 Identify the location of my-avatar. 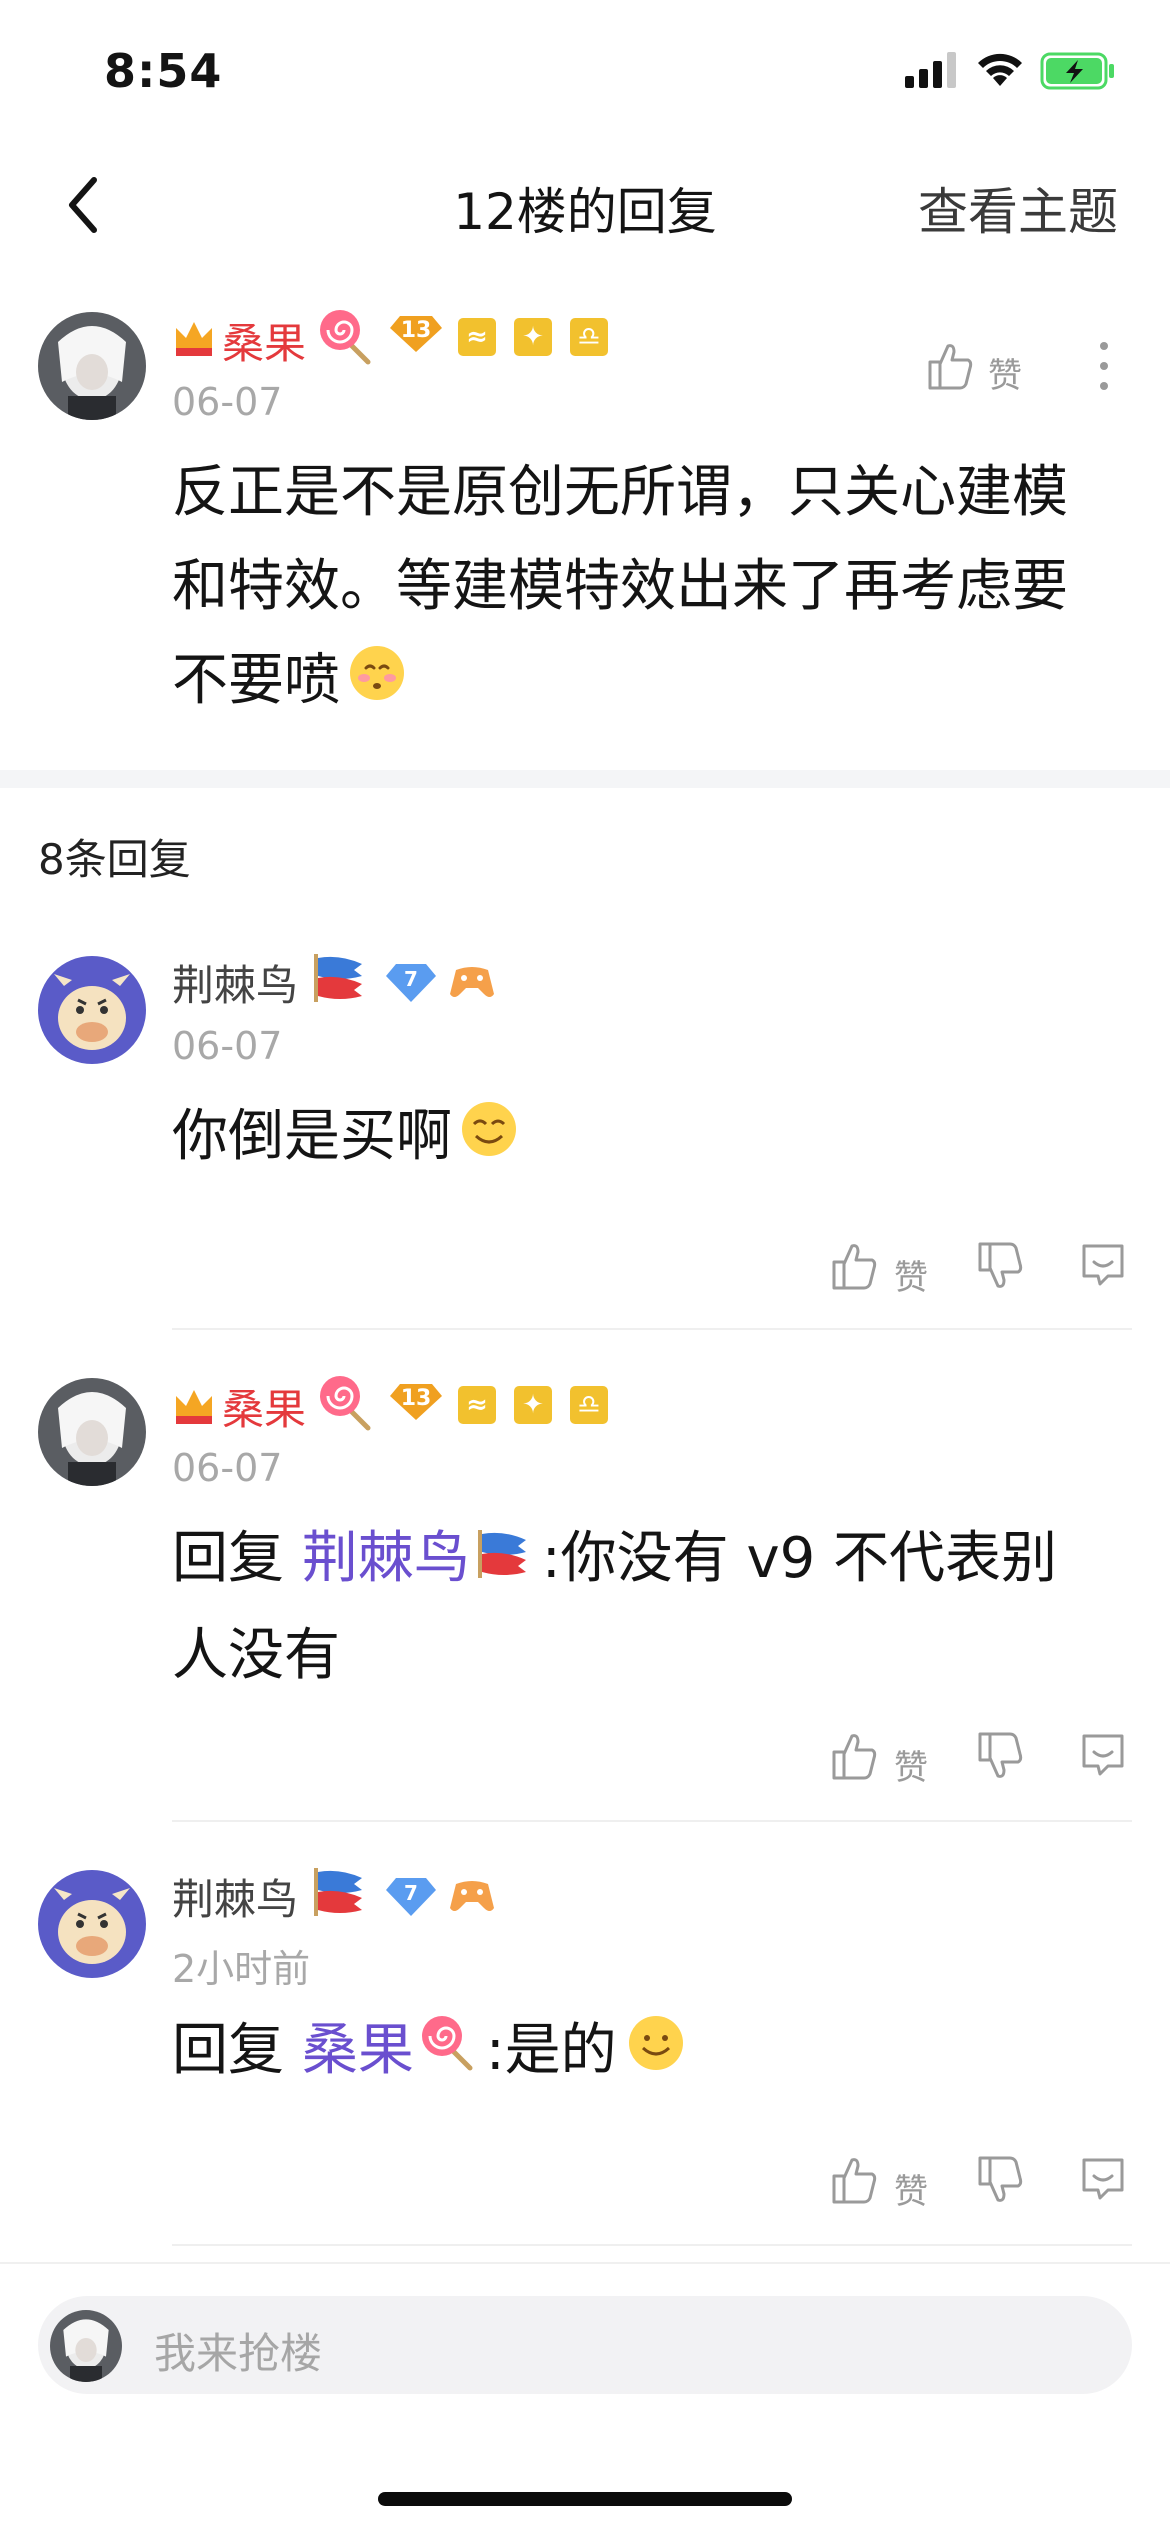
(86, 2346).